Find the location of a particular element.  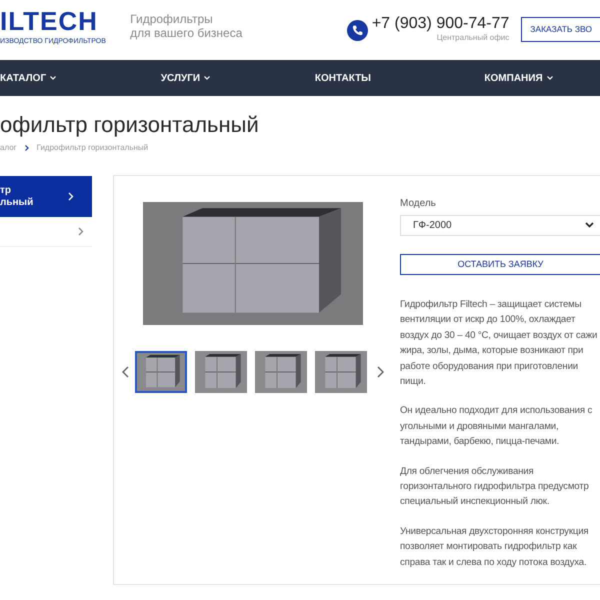

phone-number: +7 (903) 900-74-77 is located at coordinates (441, 24).